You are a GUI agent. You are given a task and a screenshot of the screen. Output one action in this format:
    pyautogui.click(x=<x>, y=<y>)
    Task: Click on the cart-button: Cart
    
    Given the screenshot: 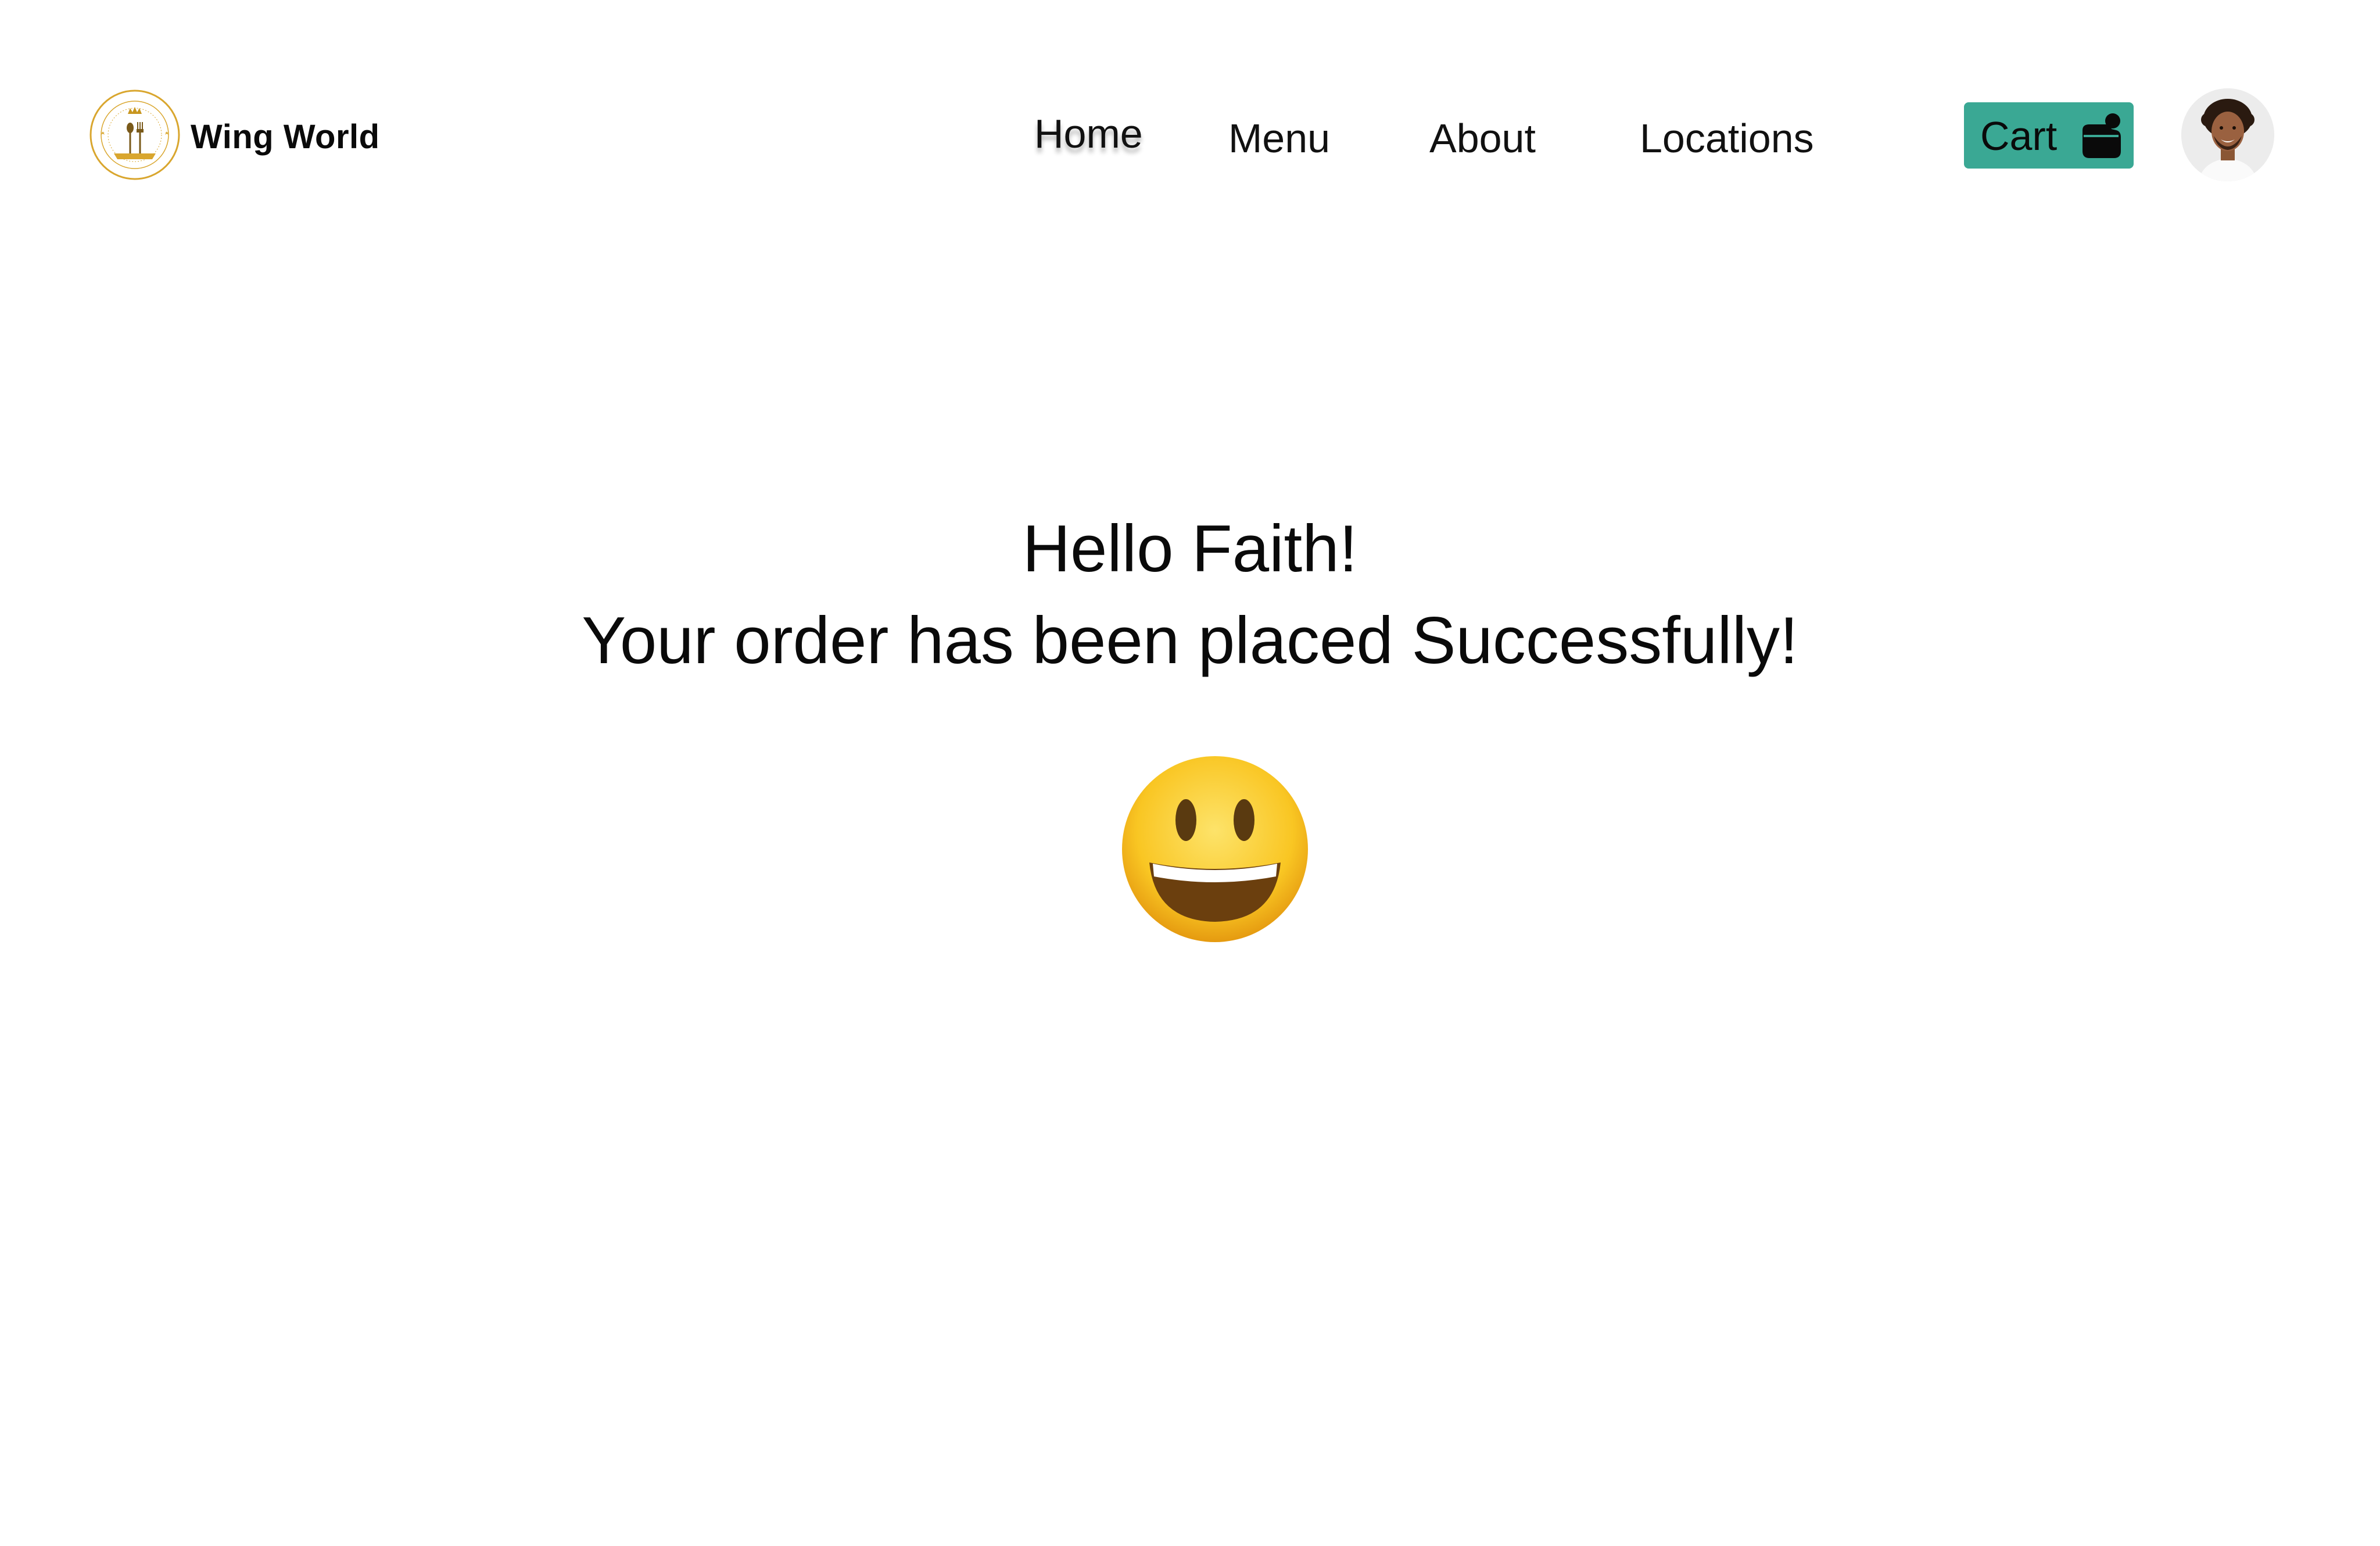 What is the action you would take?
    pyautogui.click(x=2049, y=135)
    